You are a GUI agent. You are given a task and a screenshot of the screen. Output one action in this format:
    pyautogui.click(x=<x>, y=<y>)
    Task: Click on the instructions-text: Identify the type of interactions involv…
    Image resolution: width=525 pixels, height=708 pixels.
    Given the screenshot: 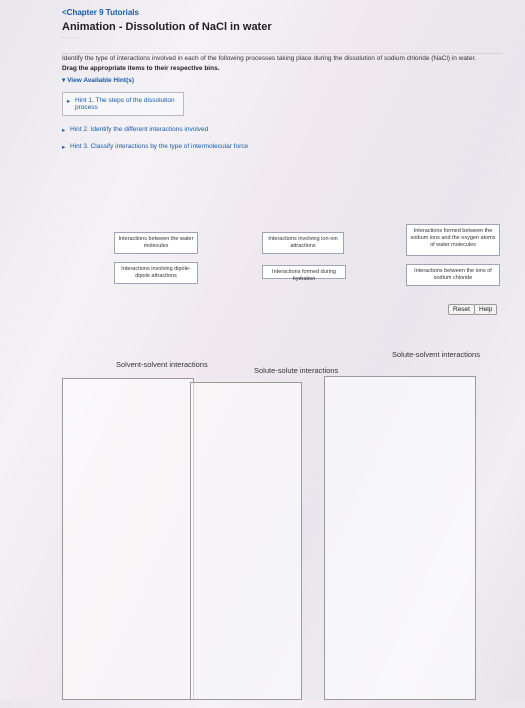 What is the action you would take?
    pyautogui.click(x=269, y=58)
    